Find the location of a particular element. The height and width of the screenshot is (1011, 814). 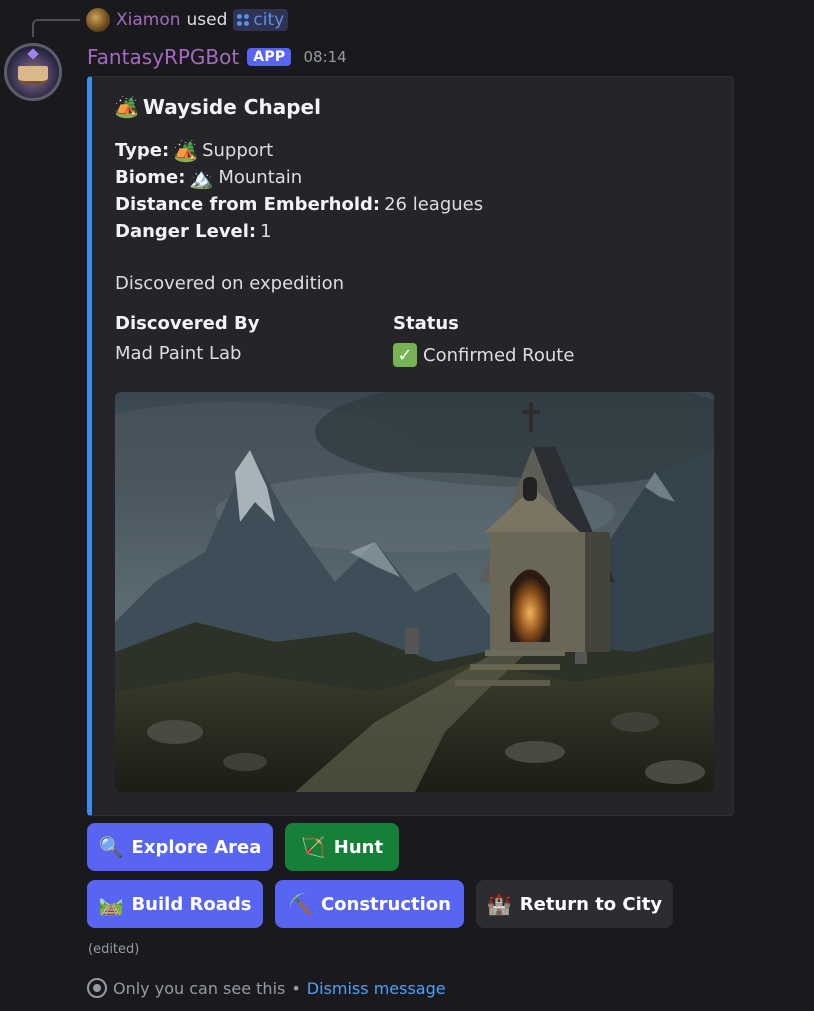

hunt-button: 🏹 Hunt is located at coordinates (342, 847).